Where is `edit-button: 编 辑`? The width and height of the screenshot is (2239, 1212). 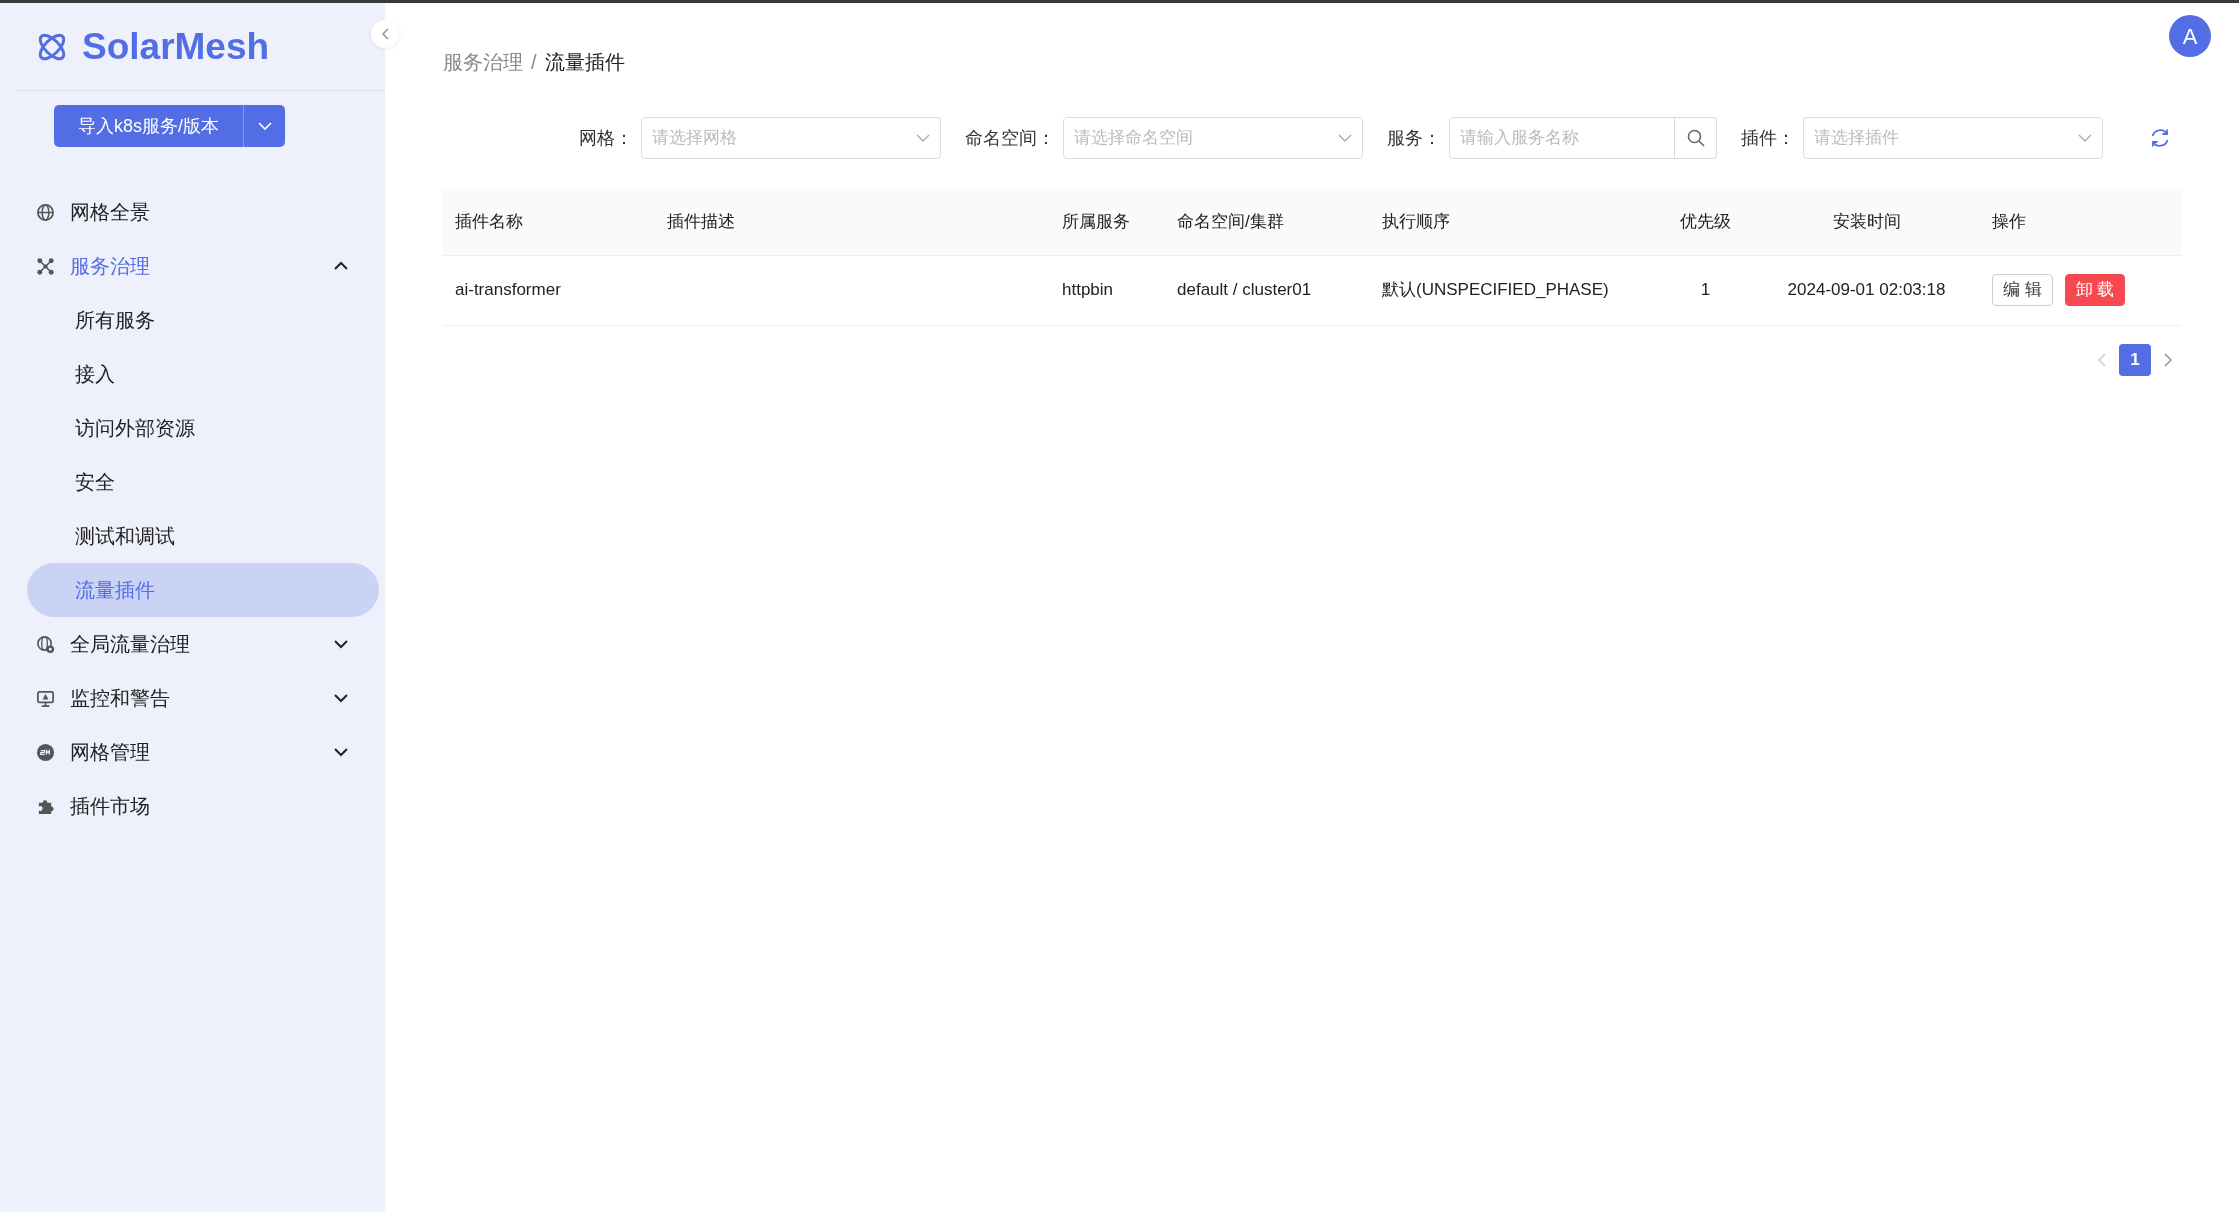
edit-button: 编 辑 is located at coordinates (2022, 290).